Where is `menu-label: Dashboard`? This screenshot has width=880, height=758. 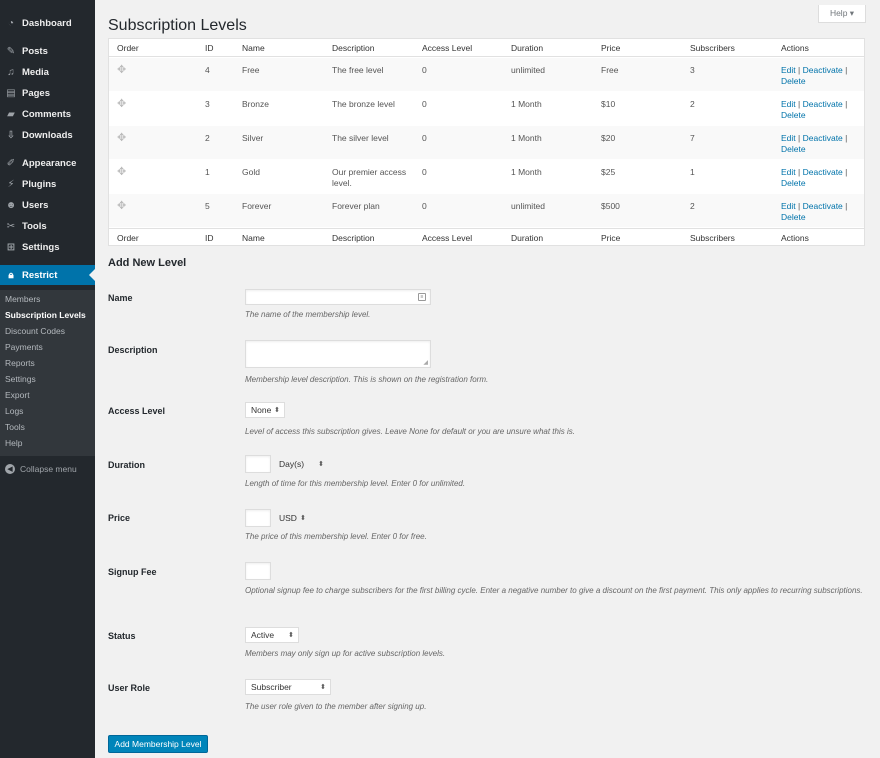
menu-label: Dashboard is located at coordinates (47, 23).